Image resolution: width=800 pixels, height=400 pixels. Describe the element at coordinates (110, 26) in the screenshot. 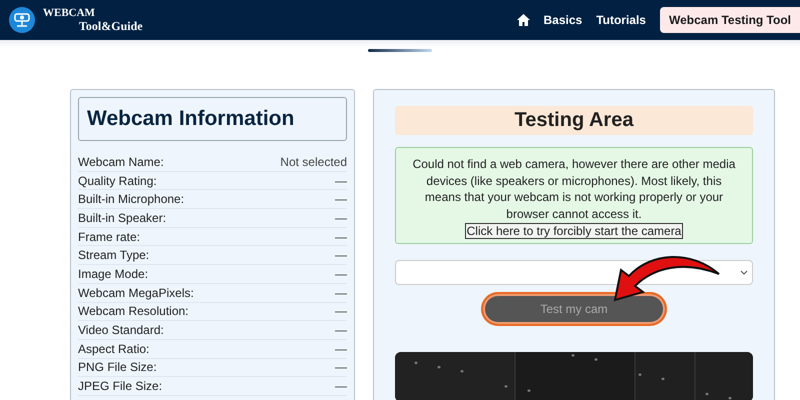

I see `logo-text: Tool&Guide` at that location.